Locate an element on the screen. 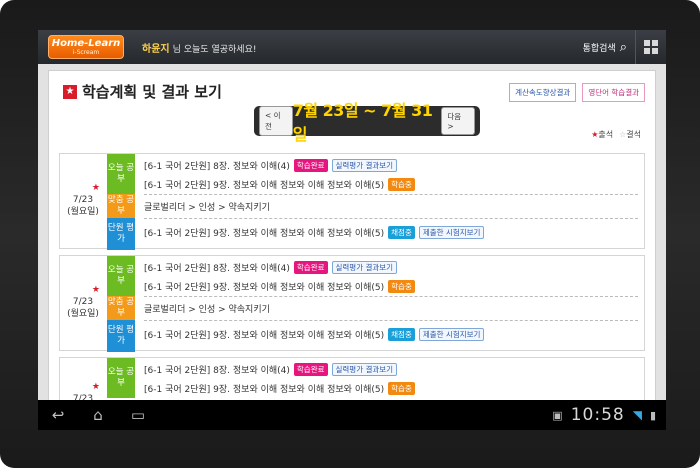 The width and height of the screenshot is (700, 468). wifi-icon: ◥ is located at coordinates (637, 415).